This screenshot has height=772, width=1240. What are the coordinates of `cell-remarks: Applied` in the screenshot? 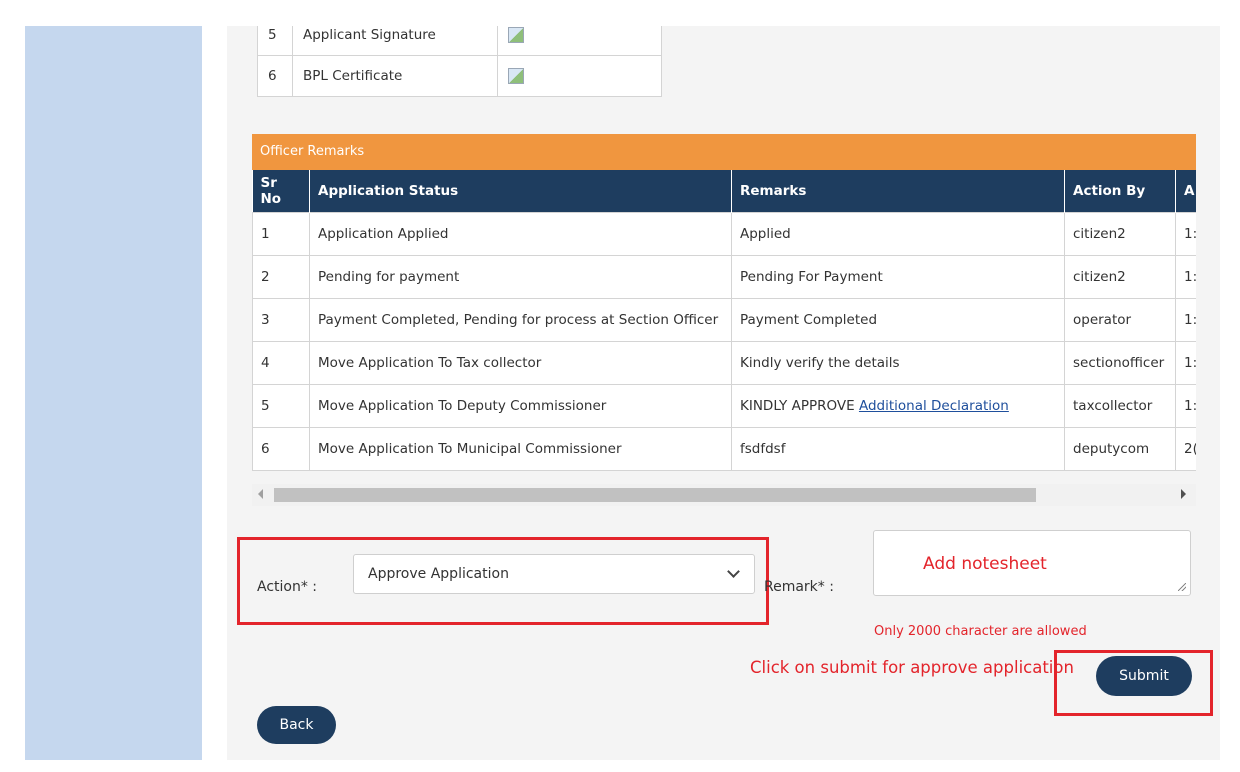 It's located at (898, 234).